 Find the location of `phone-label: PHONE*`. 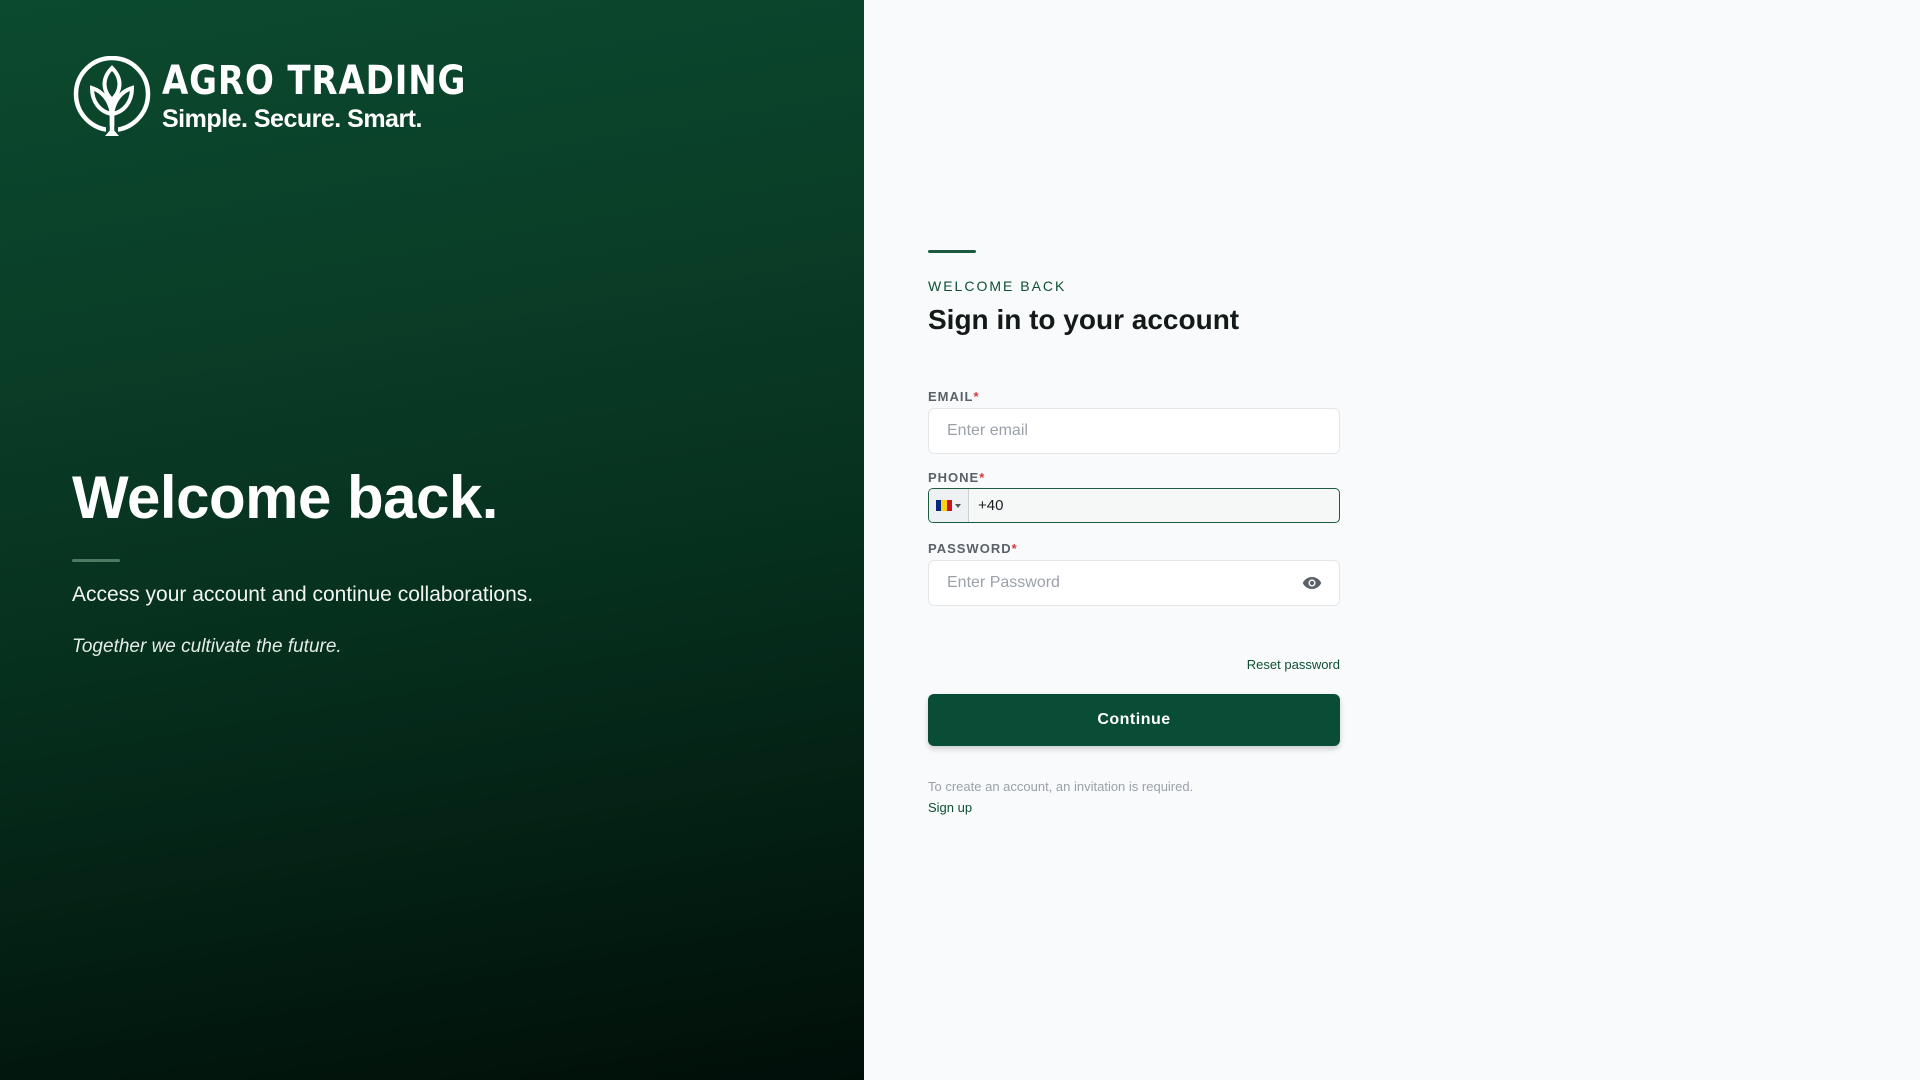

phone-label: PHONE* is located at coordinates (1134, 477).